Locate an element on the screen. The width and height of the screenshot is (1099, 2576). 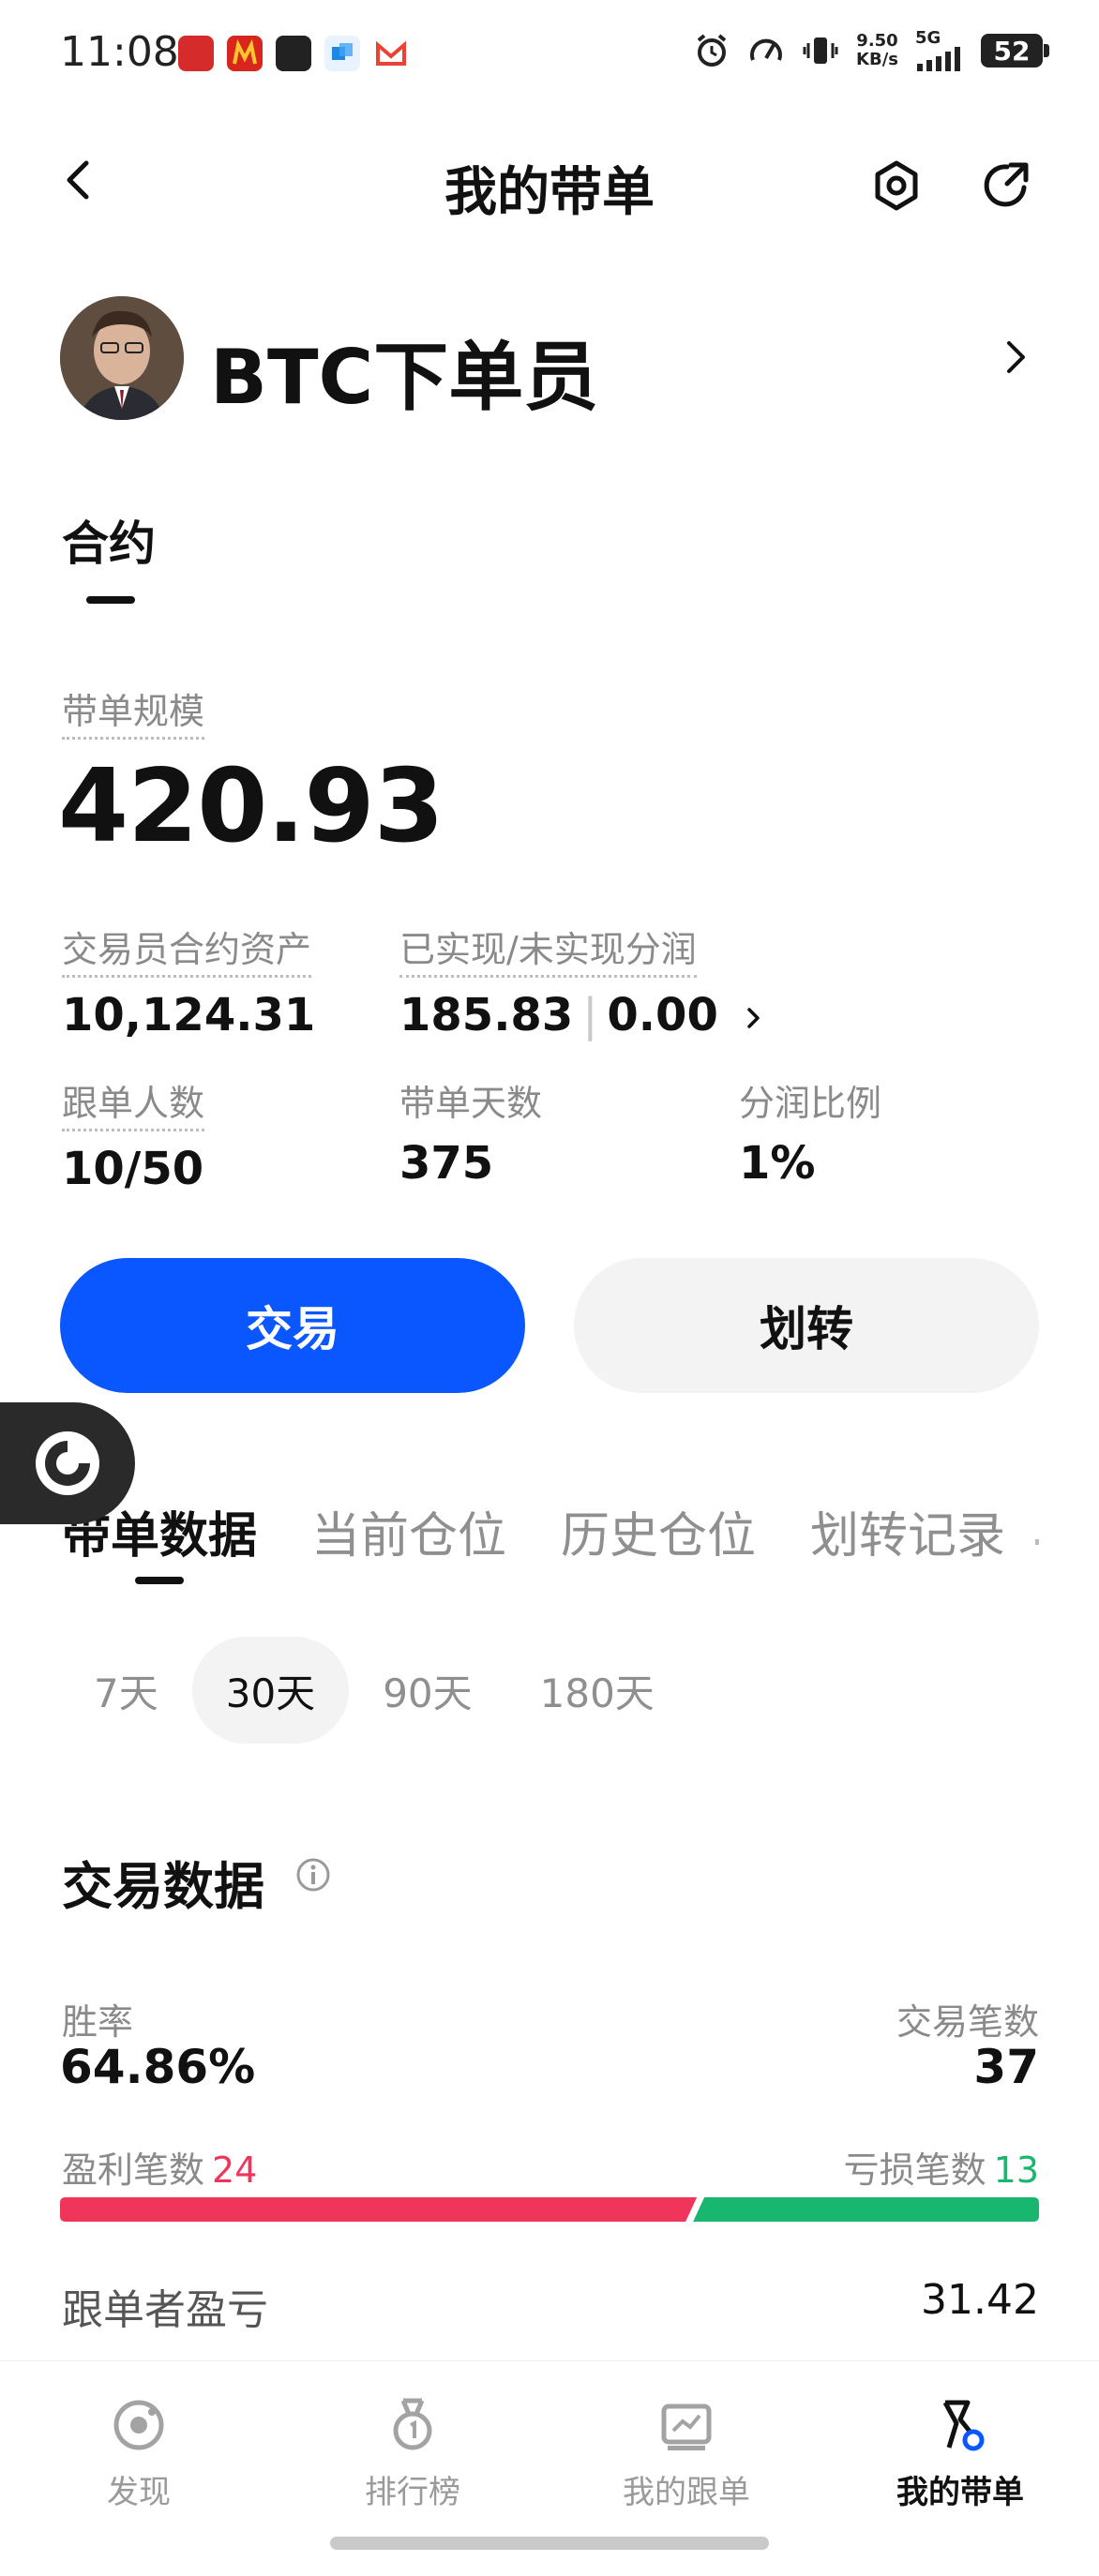
info-icon is located at coordinates (313, 1875).